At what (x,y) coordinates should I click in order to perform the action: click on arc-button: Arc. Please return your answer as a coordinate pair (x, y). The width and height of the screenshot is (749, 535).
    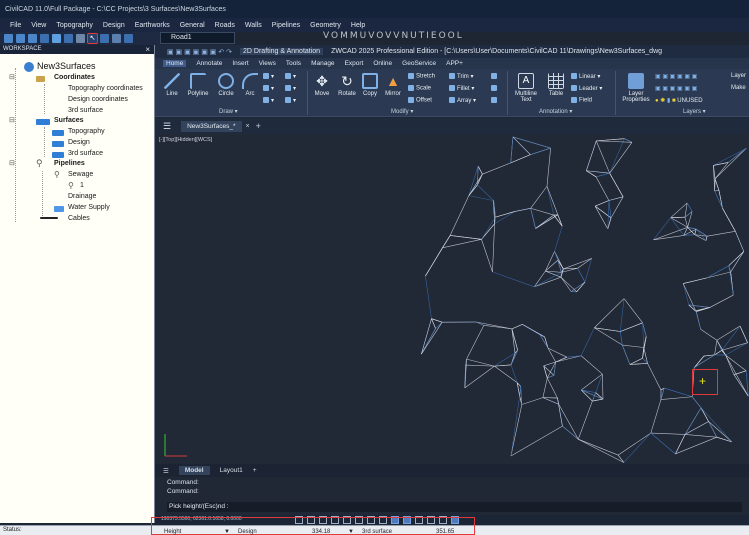
    Looking at the image, I should click on (250, 85).